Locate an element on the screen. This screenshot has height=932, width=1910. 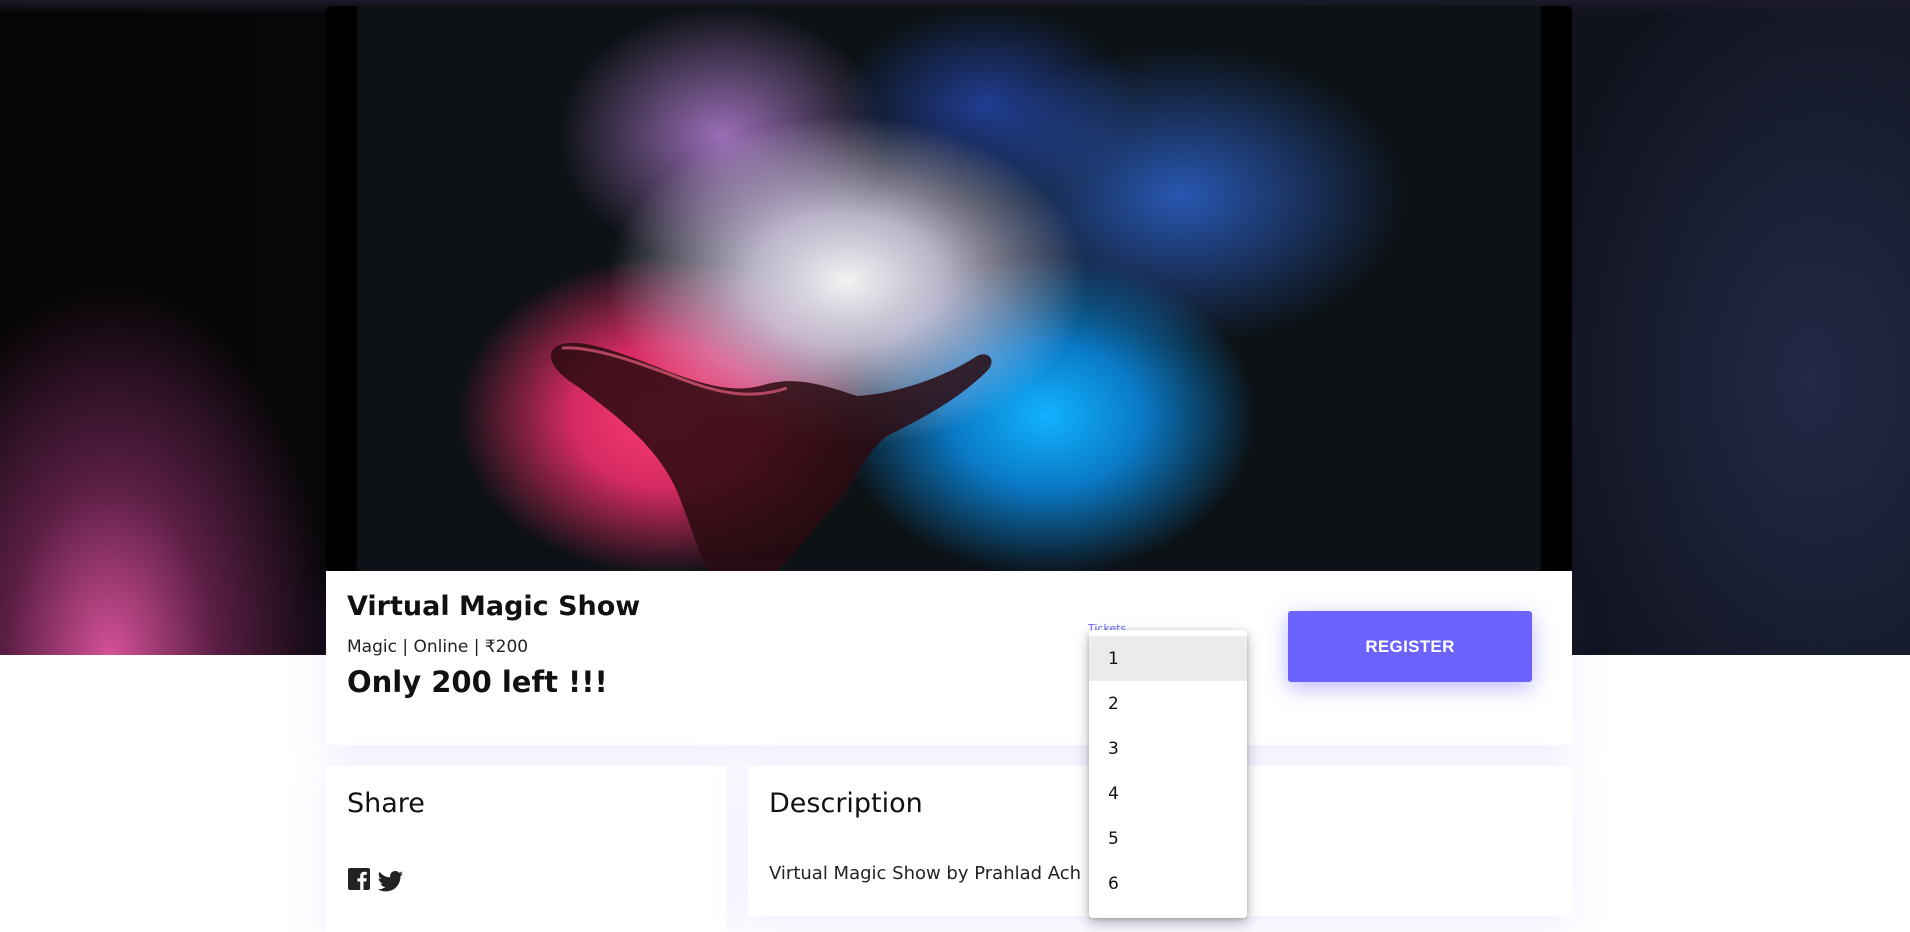
ticket-option-2: 2 is located at coordinates (1168, 703).